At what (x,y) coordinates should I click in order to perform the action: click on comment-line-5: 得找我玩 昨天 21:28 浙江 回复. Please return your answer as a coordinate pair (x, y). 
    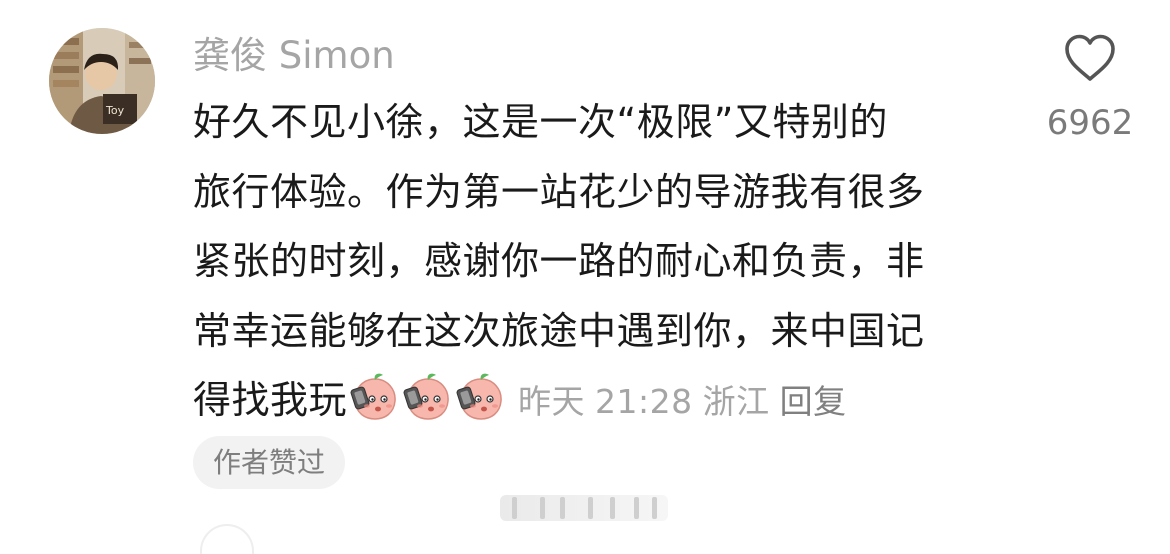
    Looking at the image, I should click on (608, 401).